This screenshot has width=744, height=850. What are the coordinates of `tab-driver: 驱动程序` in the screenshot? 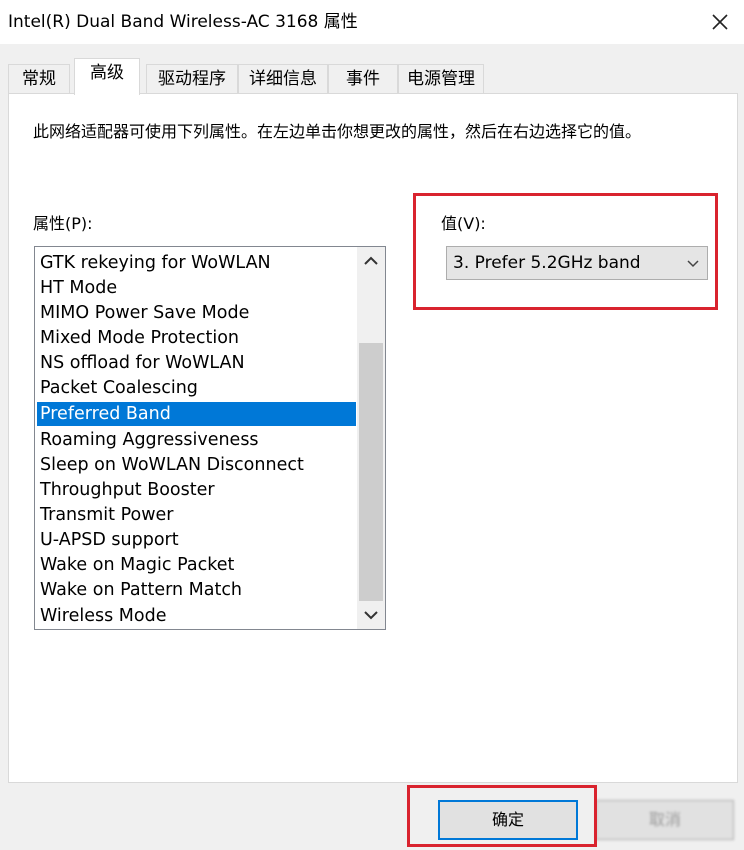 It's located at (192, 79).